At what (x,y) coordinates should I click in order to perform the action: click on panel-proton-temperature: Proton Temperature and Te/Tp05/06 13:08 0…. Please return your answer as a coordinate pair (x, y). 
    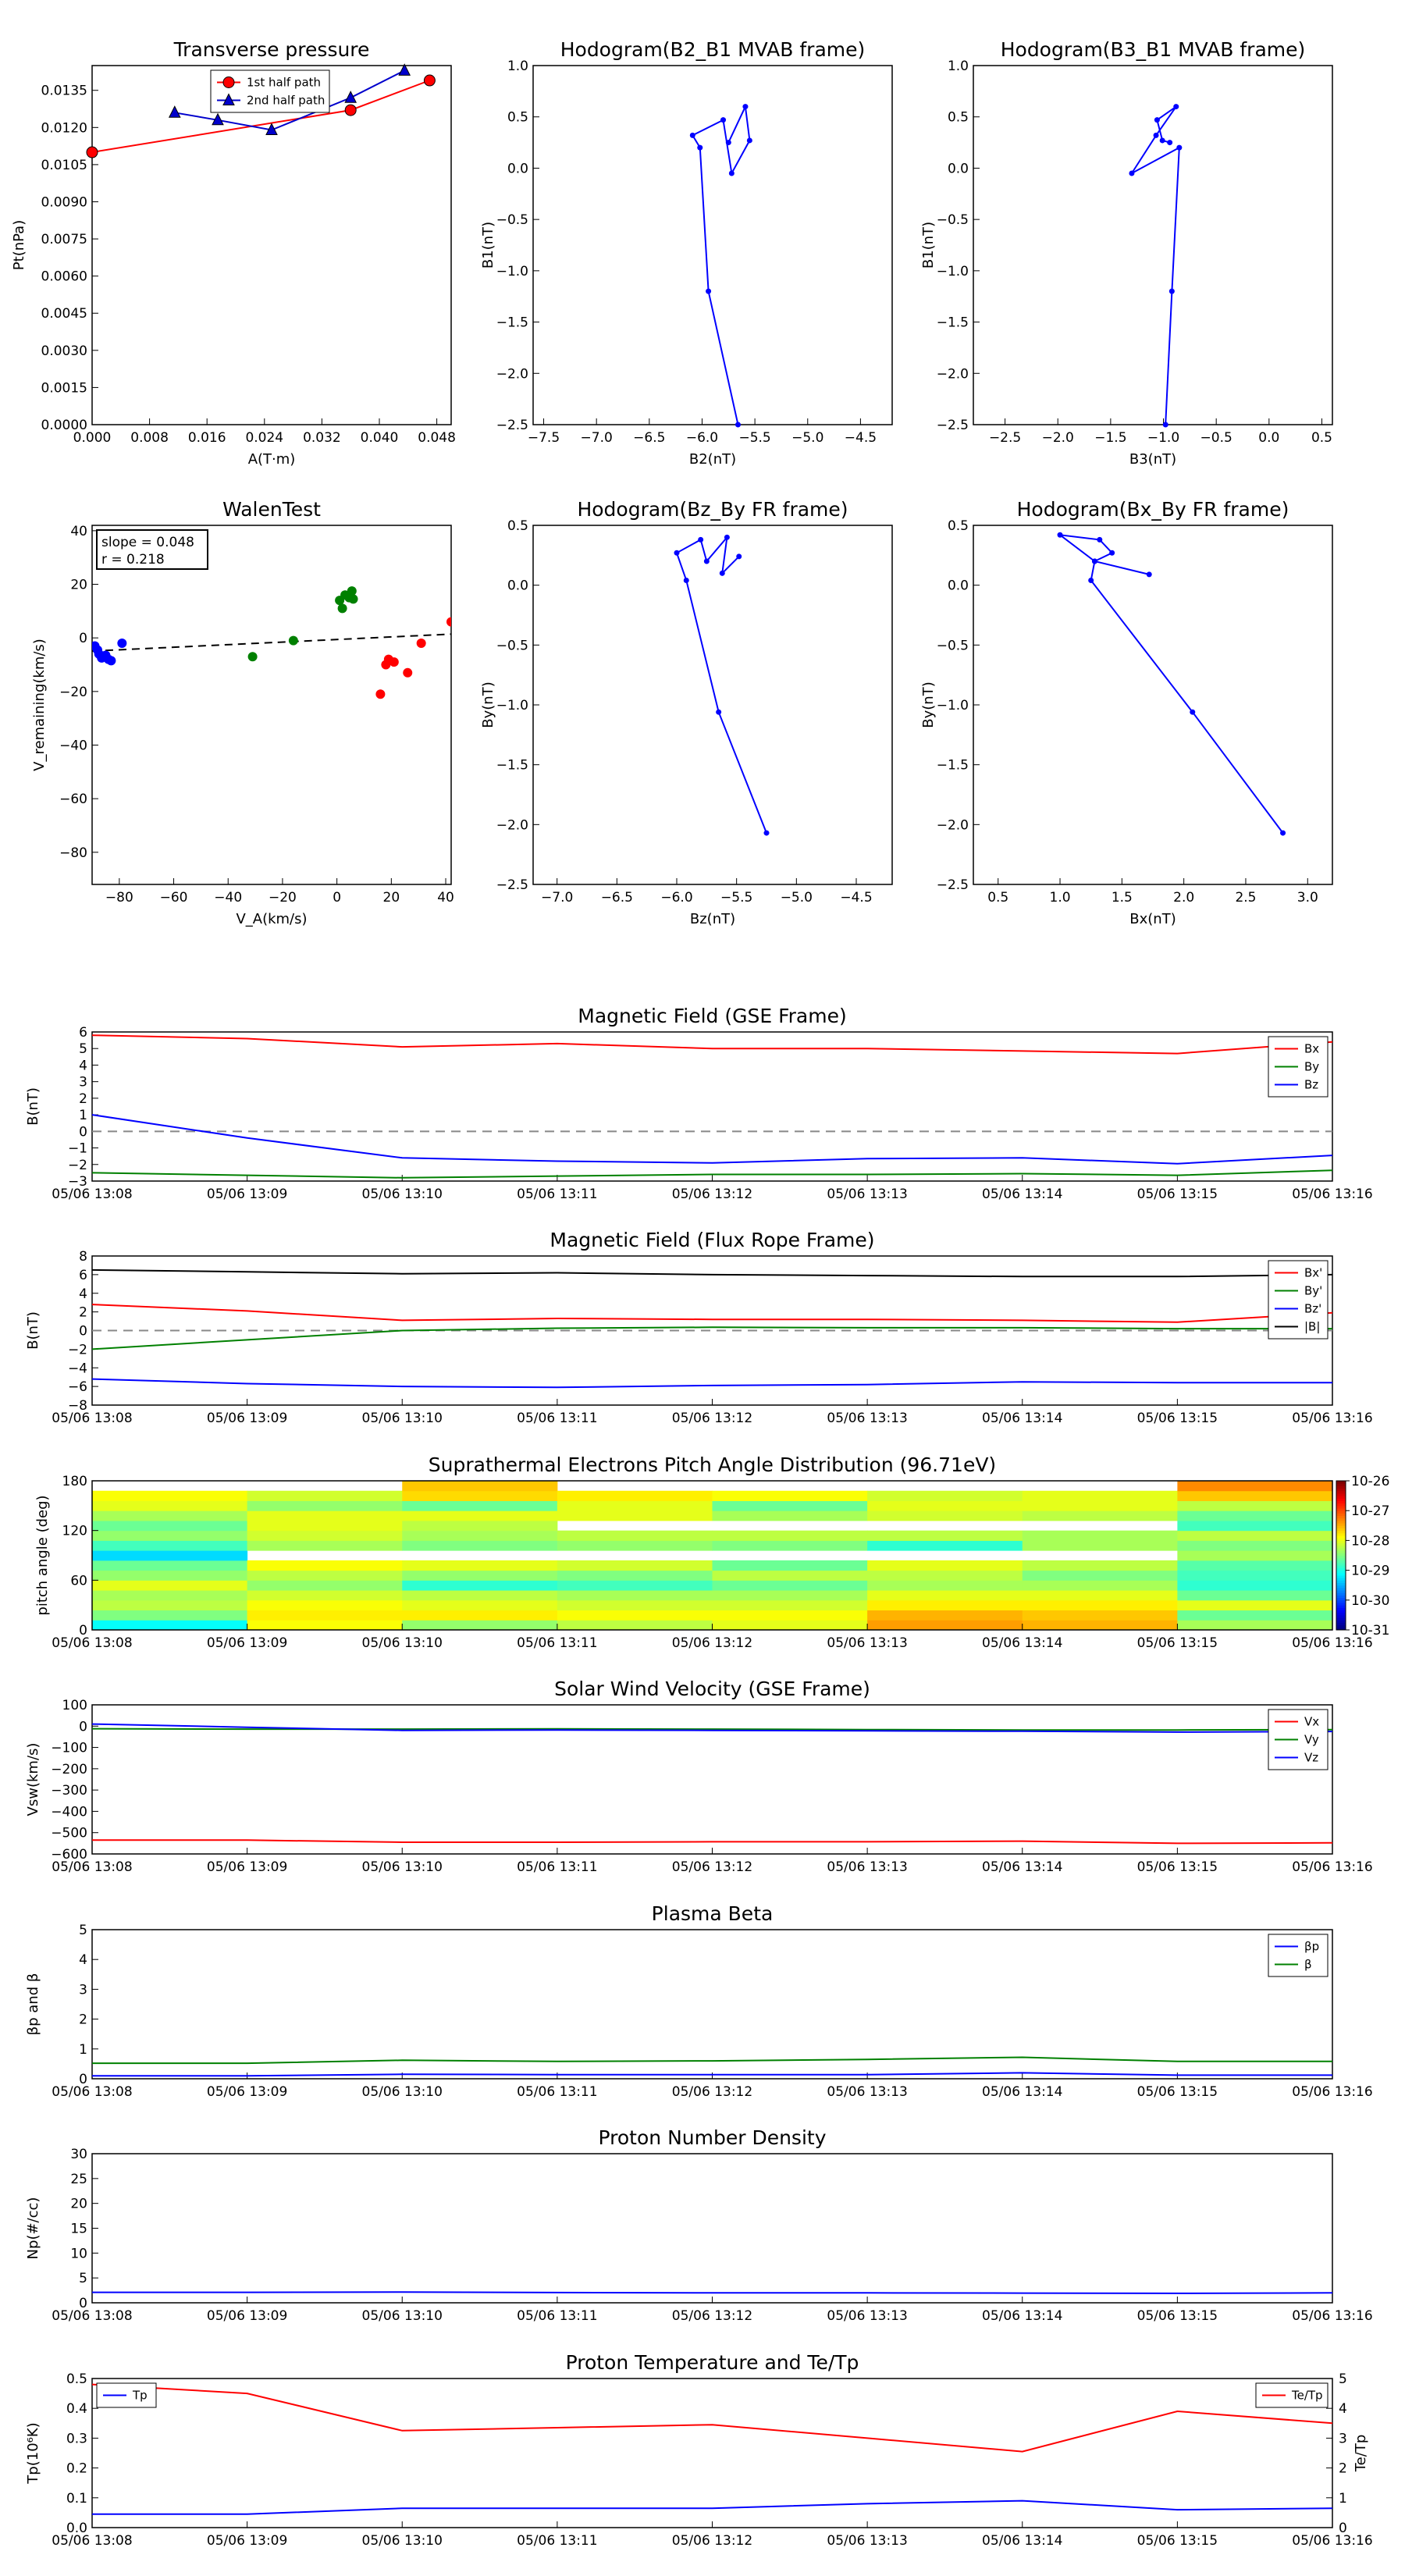
    Looking at the image, I should click on (699, 2450).